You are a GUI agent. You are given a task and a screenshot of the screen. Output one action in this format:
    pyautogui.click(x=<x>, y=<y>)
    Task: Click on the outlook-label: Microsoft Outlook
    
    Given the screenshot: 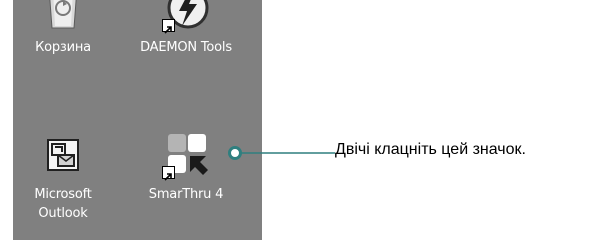 What is the action you would take?
    pyautogui.click(x=63, y=204)
    